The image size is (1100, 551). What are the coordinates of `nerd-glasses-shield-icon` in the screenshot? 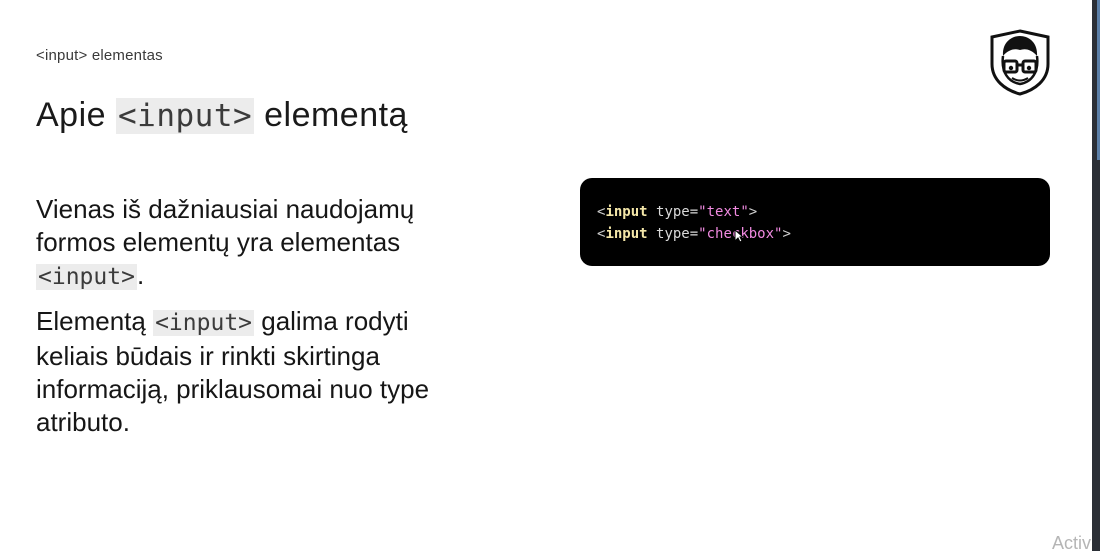 It's located at (1020, 62).